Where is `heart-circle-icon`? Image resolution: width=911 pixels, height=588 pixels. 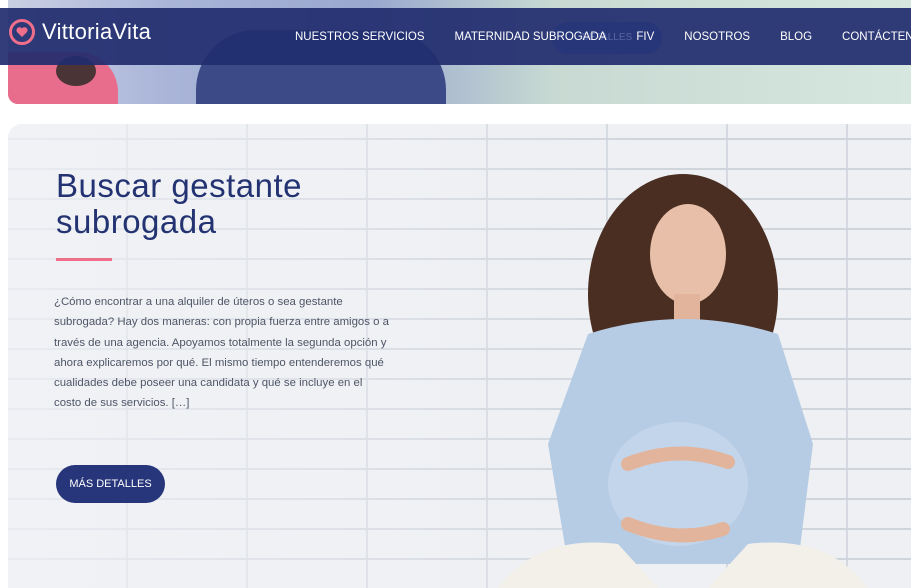 heart-circle-icon is located at coordinates (22, 32).